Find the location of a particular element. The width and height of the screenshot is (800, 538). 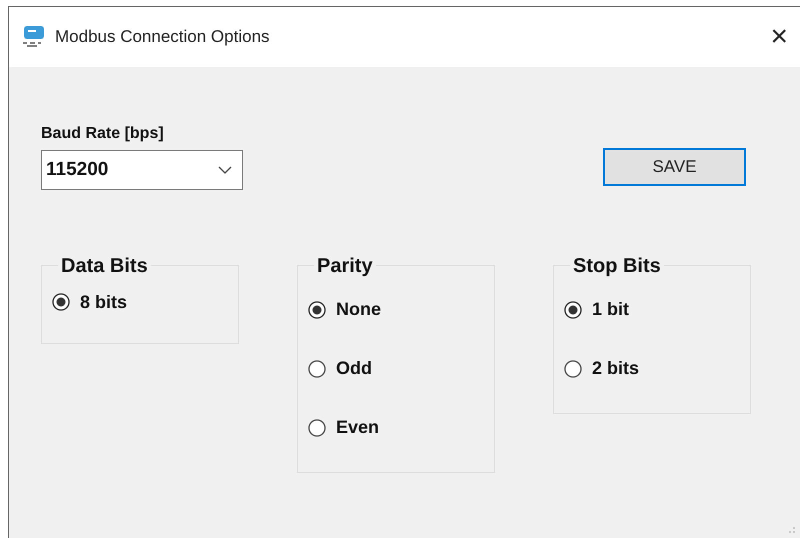

chevron-icon is located at coordinates (225, 170).